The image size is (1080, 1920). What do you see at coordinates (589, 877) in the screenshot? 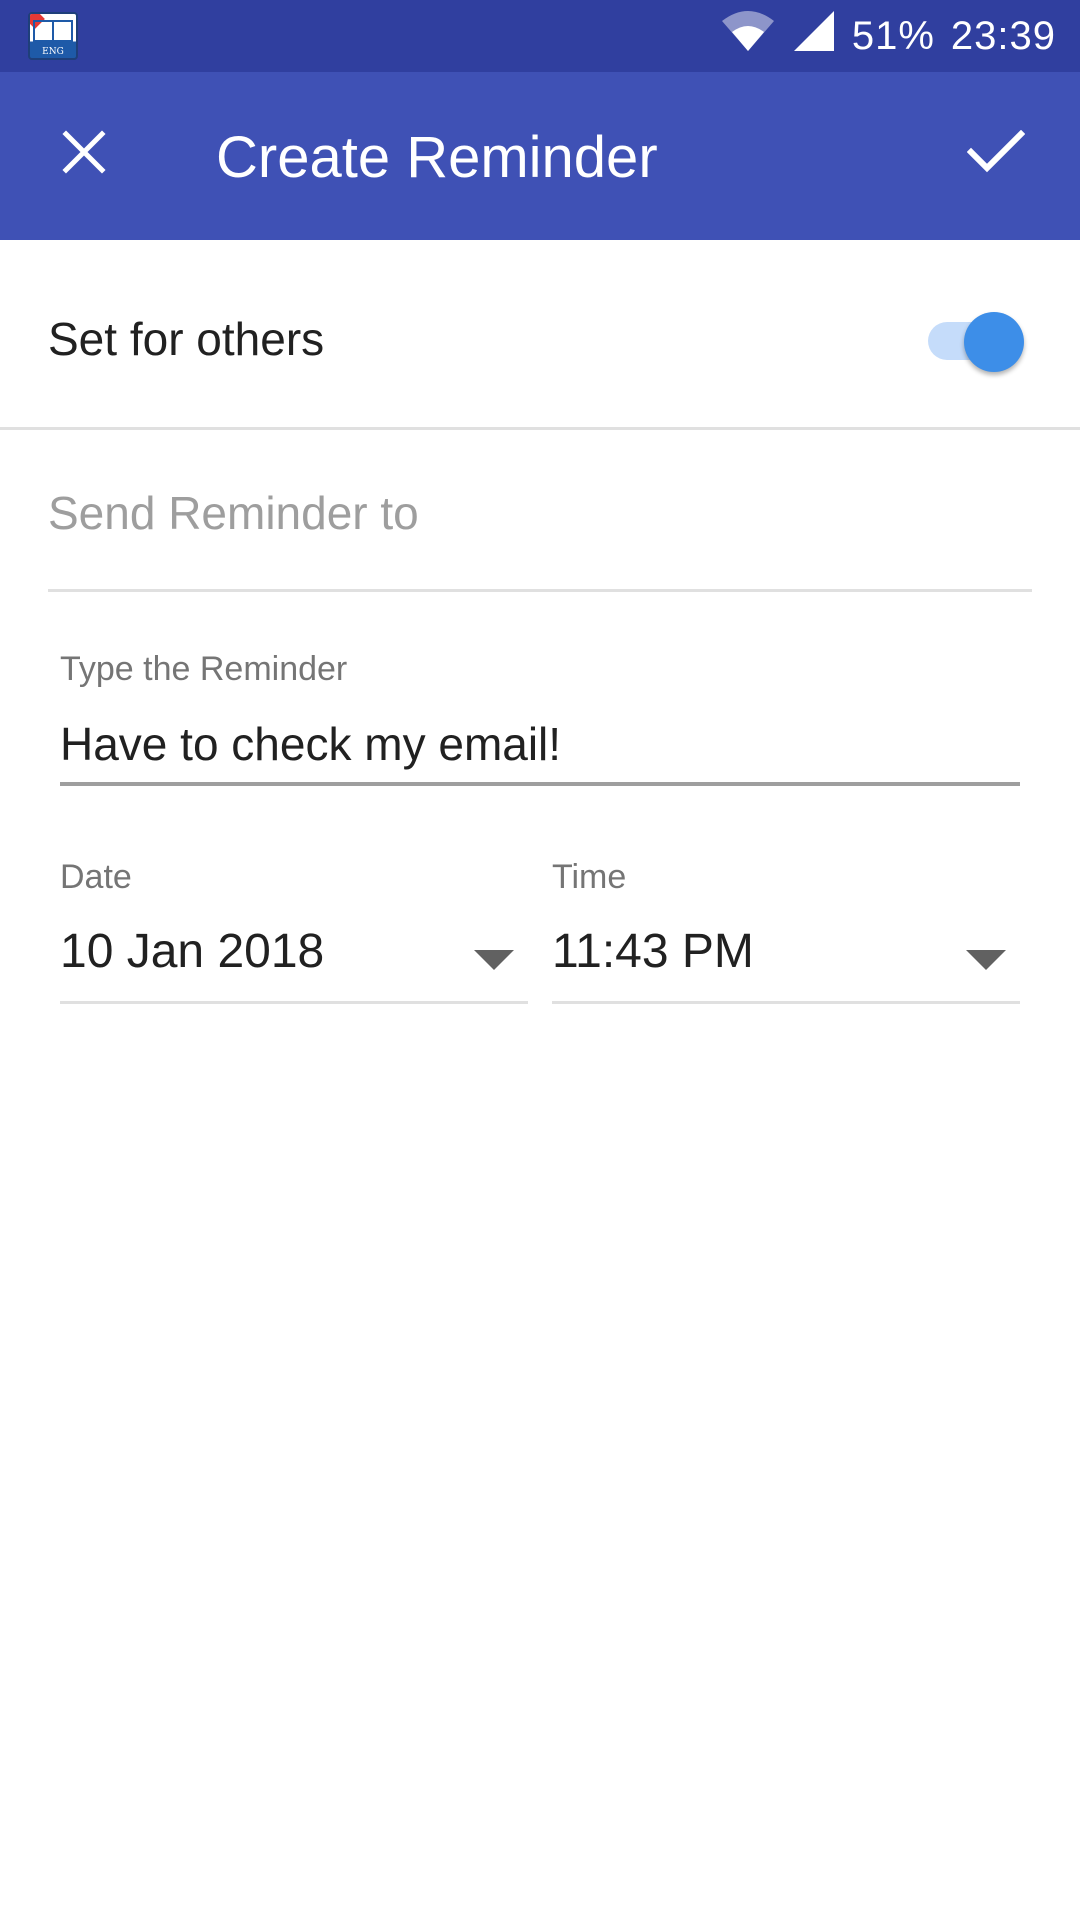
I see `time-label: Time` at bounding box center [589, 877].